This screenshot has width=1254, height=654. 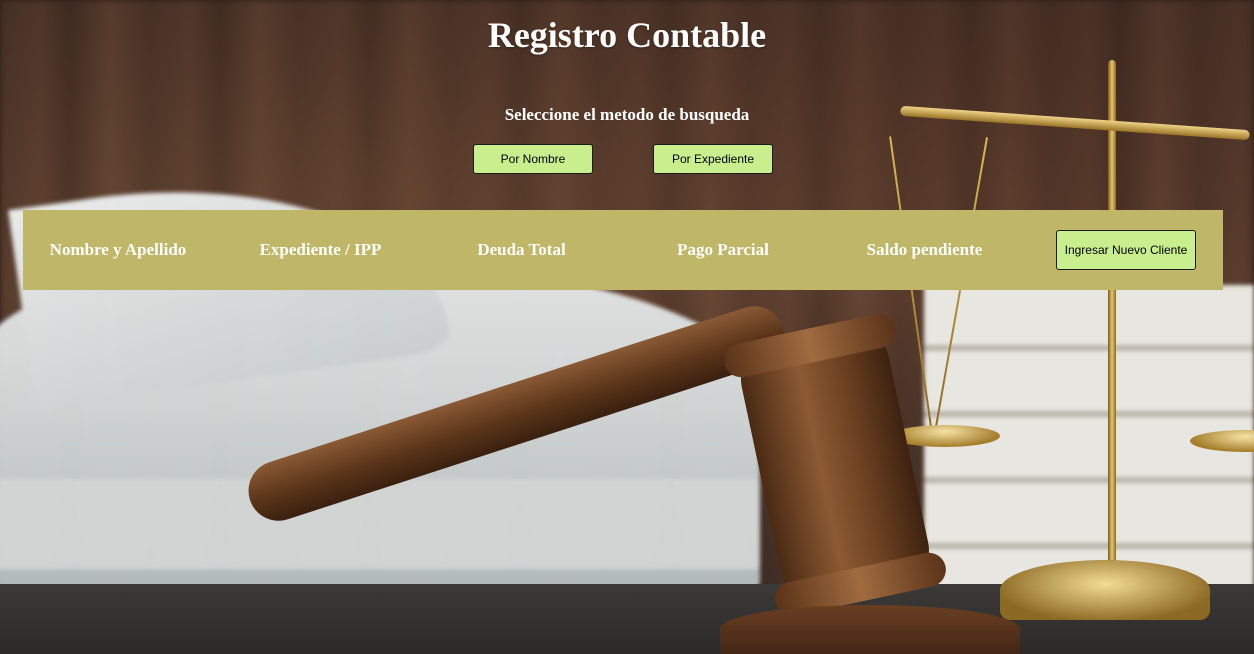 What do you see at coordinates (713, 159) in the screenshot?
I see `search-by-file-button: Por Expediente` at bounding box center [713, 159].